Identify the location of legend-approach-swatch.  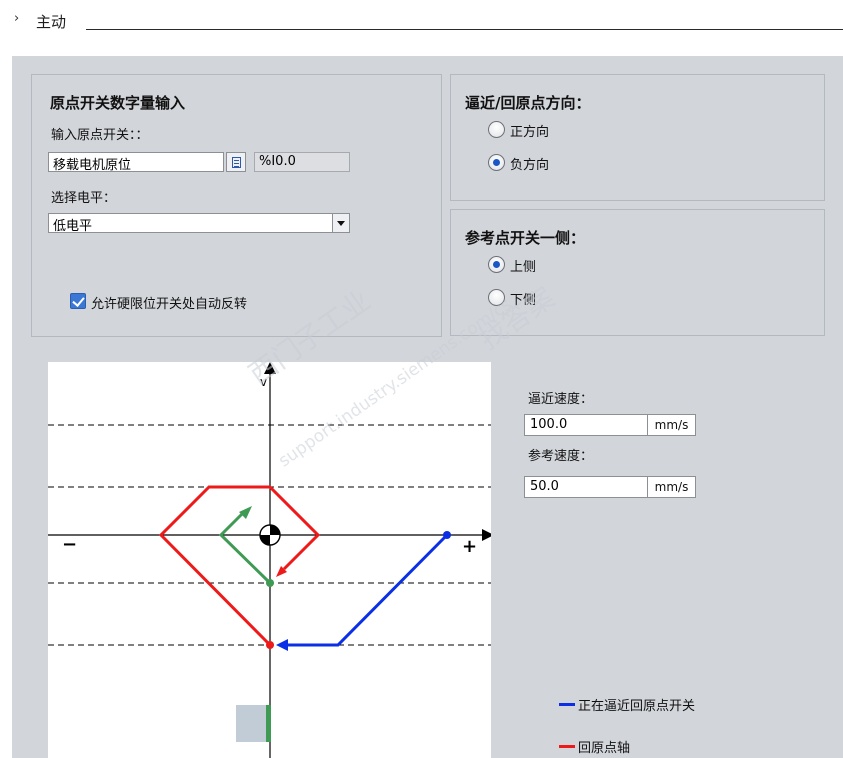
(567, 704).